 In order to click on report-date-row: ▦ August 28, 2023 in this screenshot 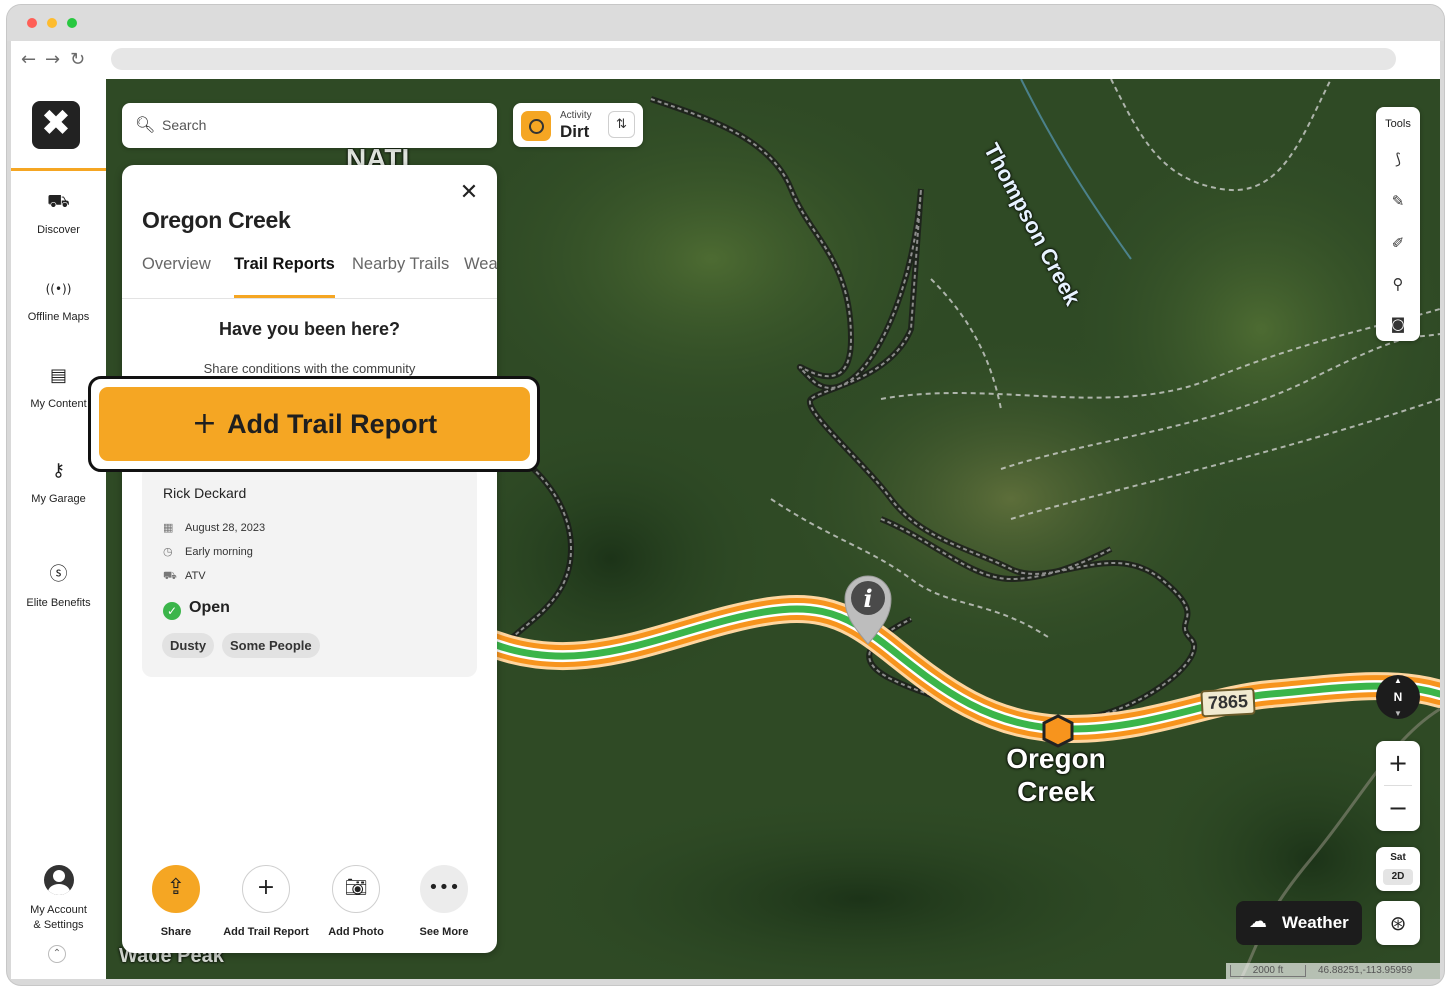, I will do `click(214, 527)`.